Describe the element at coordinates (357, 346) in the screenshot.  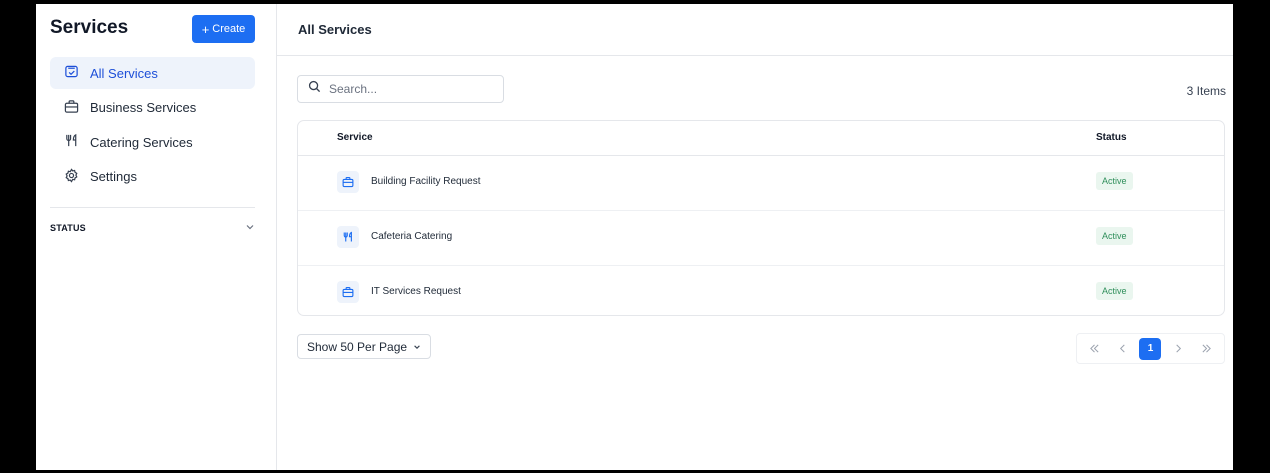
I see `per-page-label: Show 50 Per Page` at that location.